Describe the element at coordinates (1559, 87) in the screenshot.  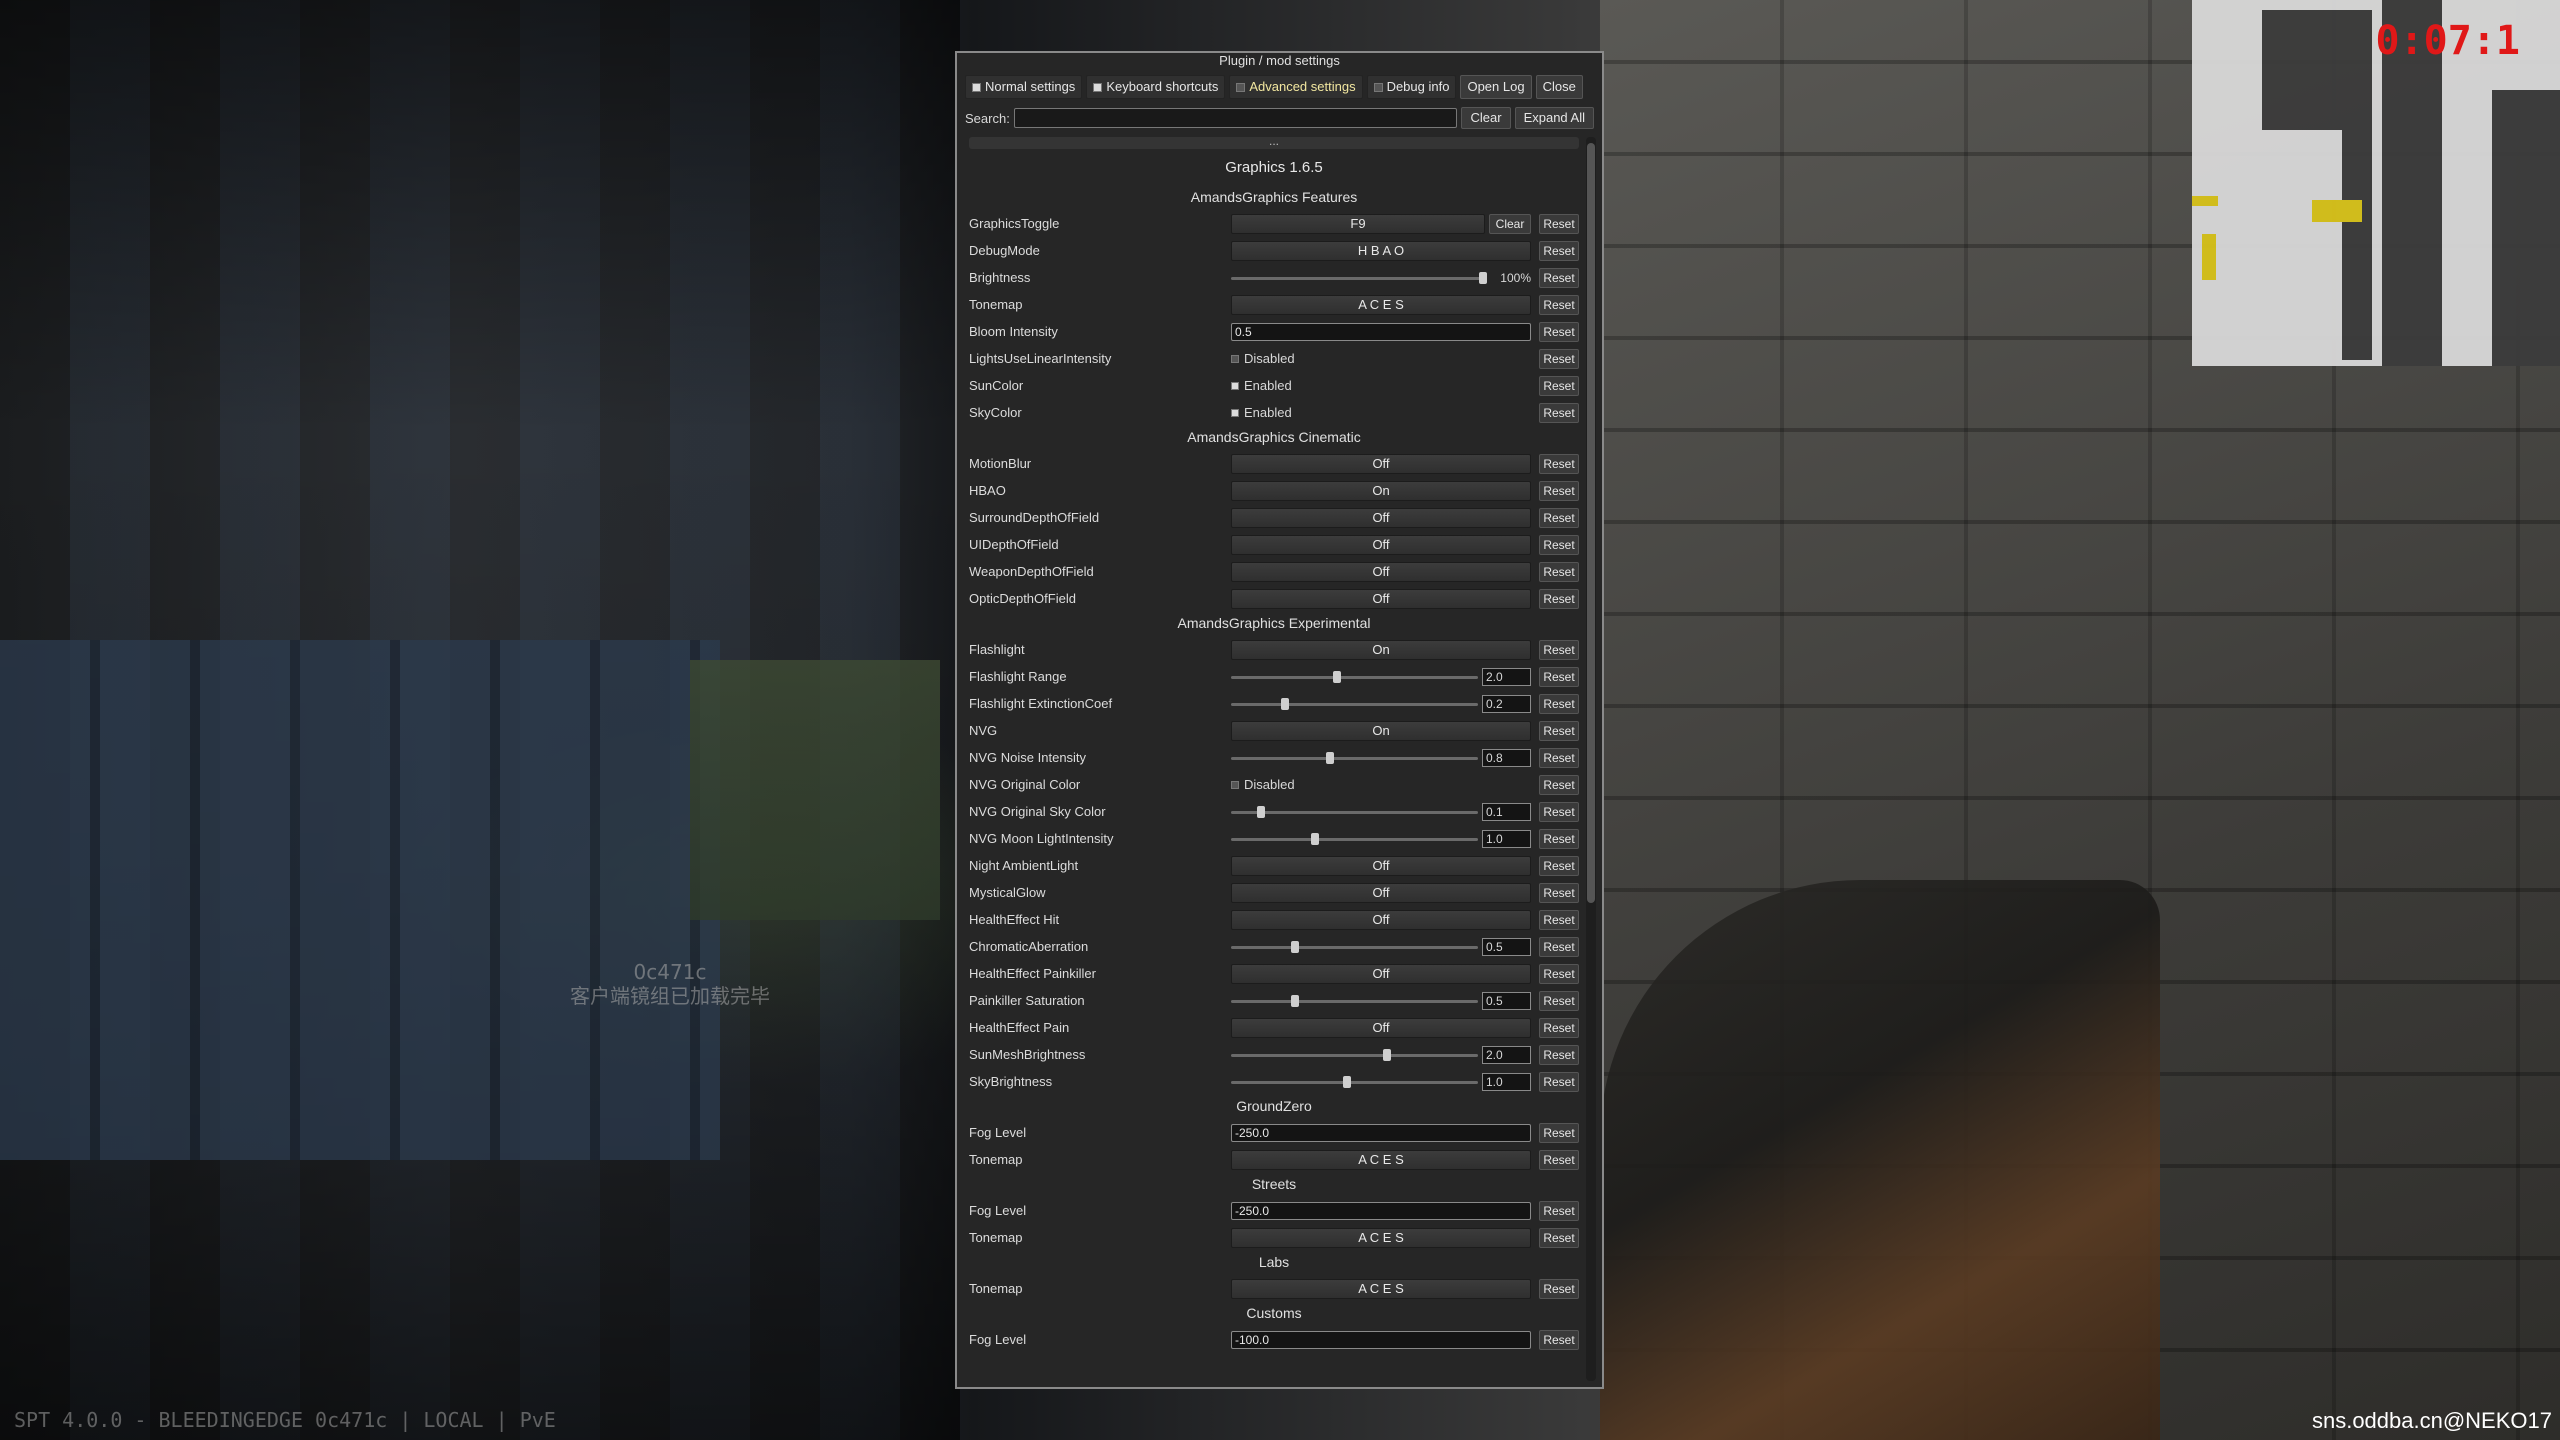
I see `close-button: Close` at that location.